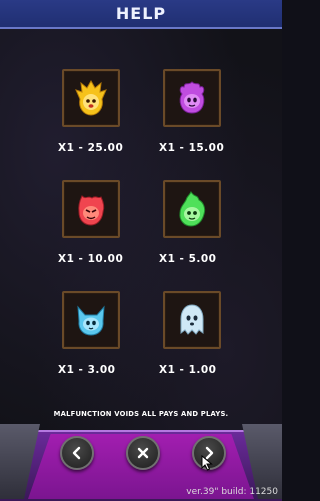  I want to click on white-ghost-spirit-icon, so click(192, 319).